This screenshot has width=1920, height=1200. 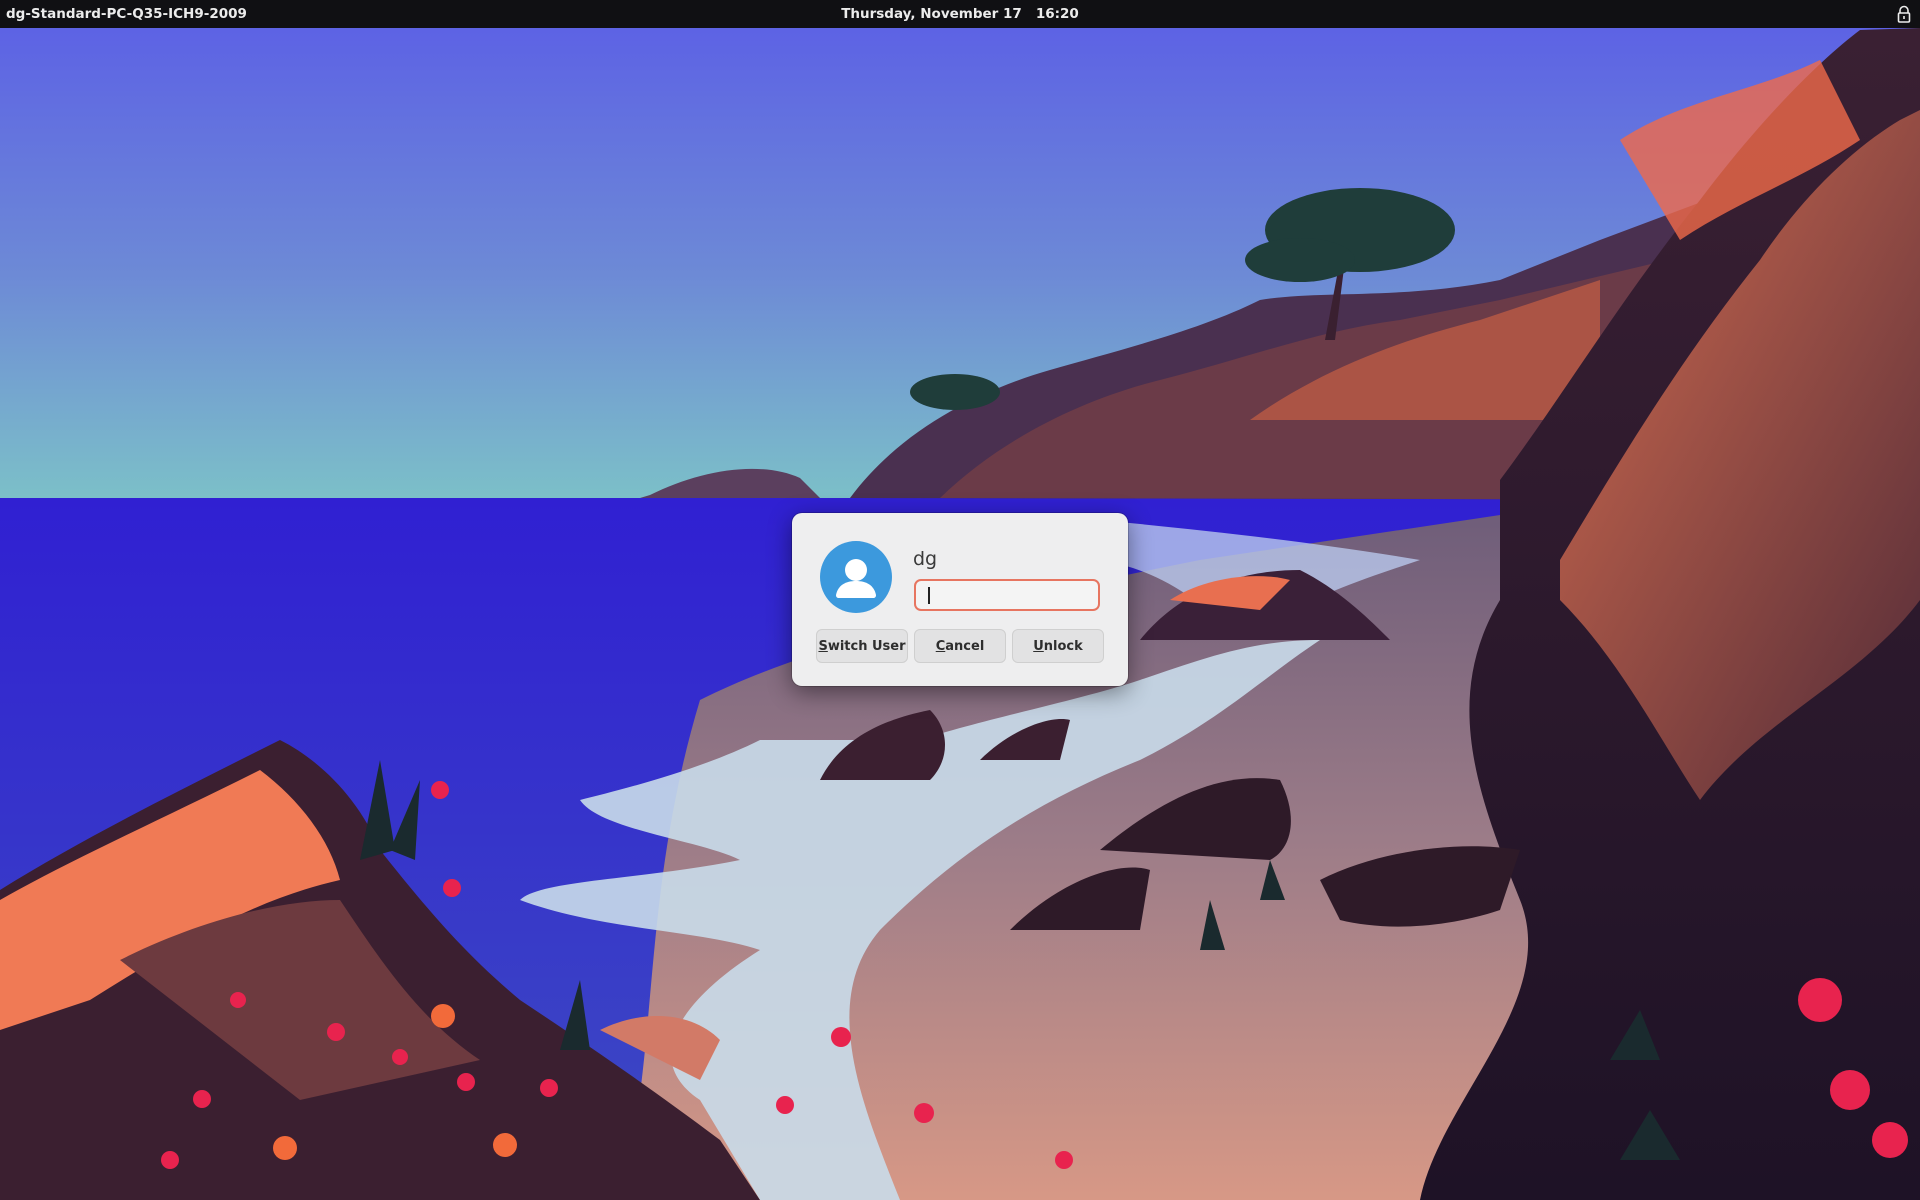 What do you see at coordinates (960, 646) in the screenshot?
I see `cancel-button: Cancel` at bounding box center [960, 646].